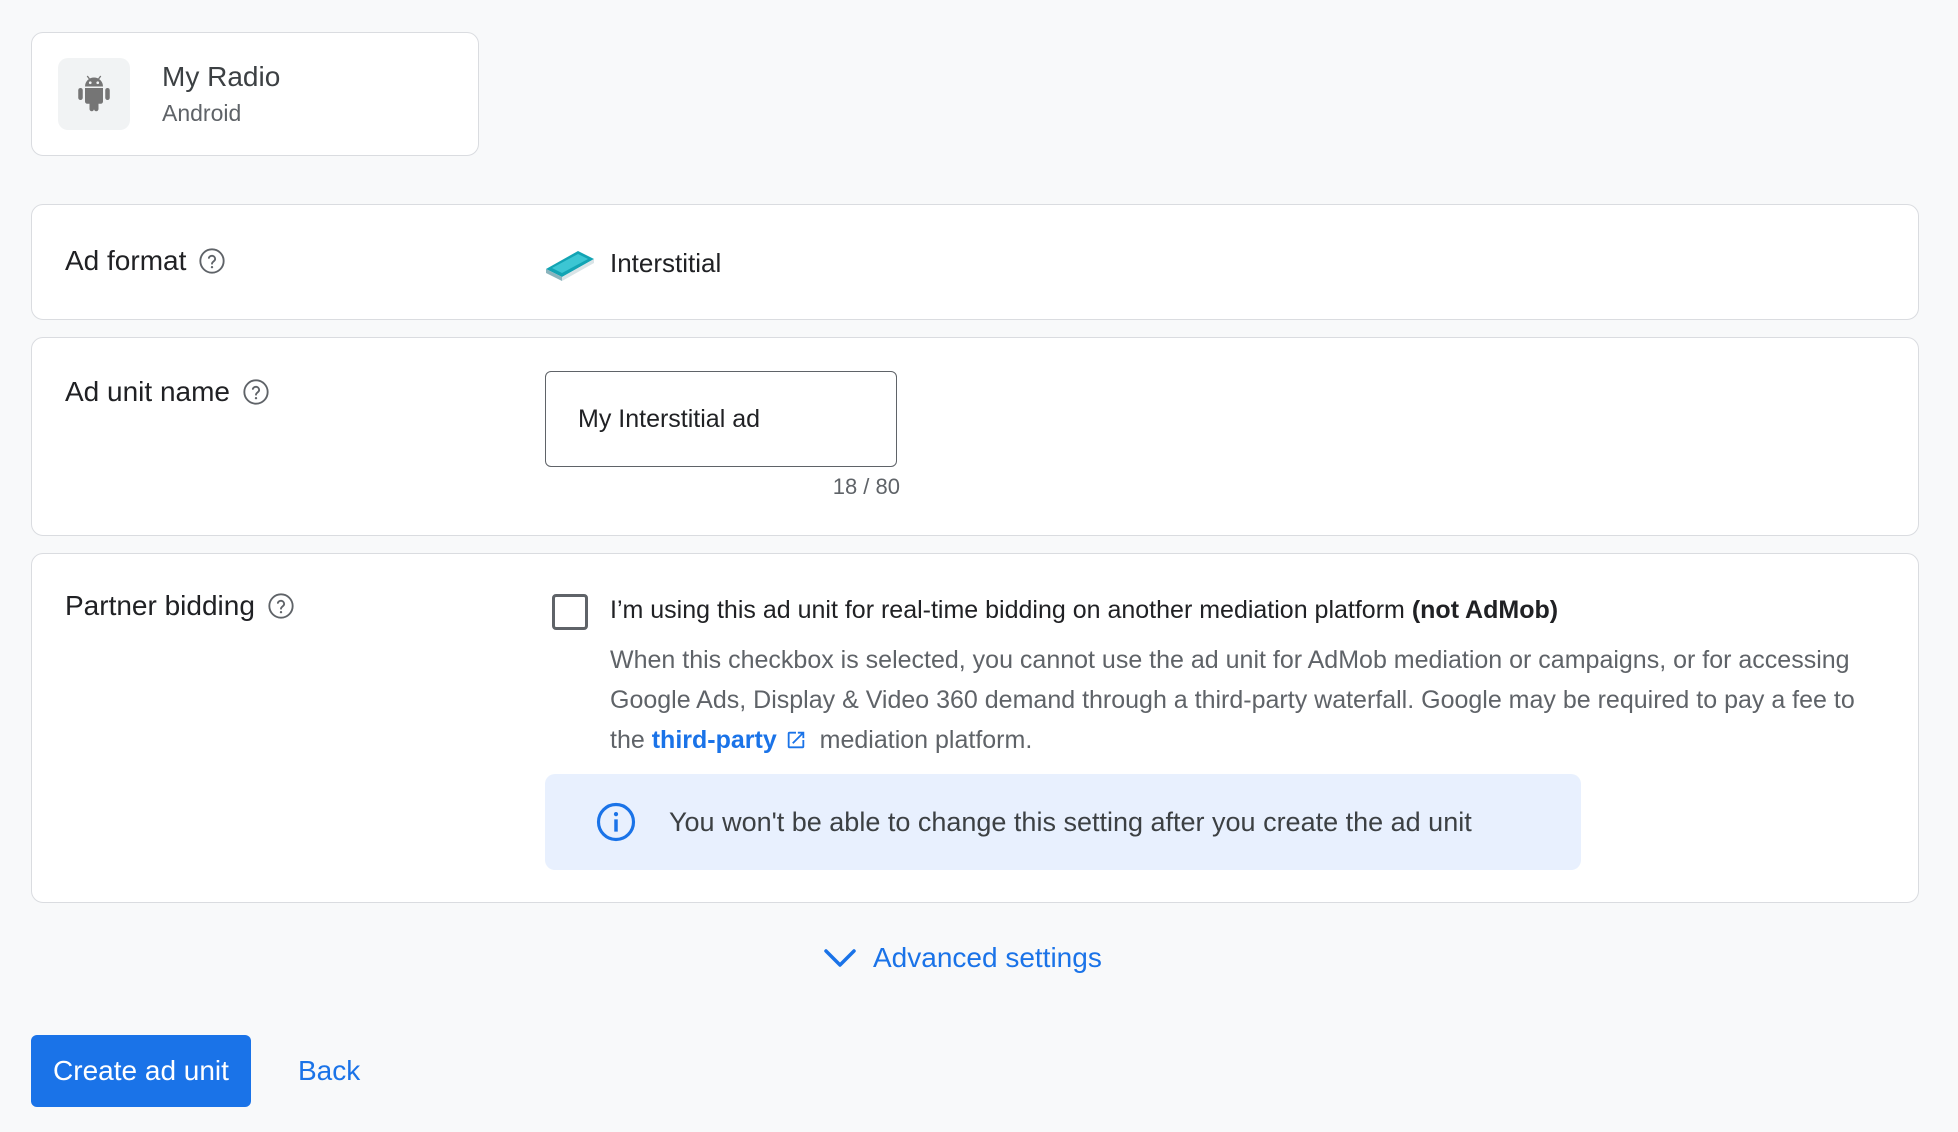 The height and width of the screenshot is (1132, 1958). Describe the element at coordinates (866, 486) in the screenshot. I see `char-counter: 18 / 80` at that location.